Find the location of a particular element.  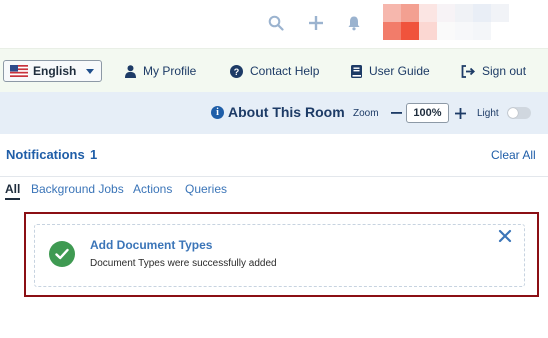

room-toolbar: i About This Room Zoom 100% Light is located at coordinates (274, 113).